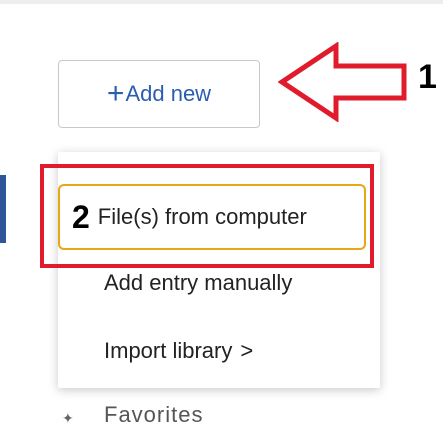  What do you see at coordinates (3, 209) in the screenshot?
I see `sidebar-active-indicator` at bounding box center [3, 209].